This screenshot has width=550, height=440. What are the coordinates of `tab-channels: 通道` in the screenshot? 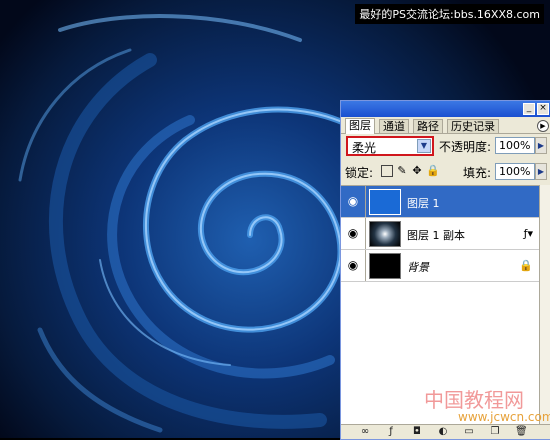 It's located at (394, 126).